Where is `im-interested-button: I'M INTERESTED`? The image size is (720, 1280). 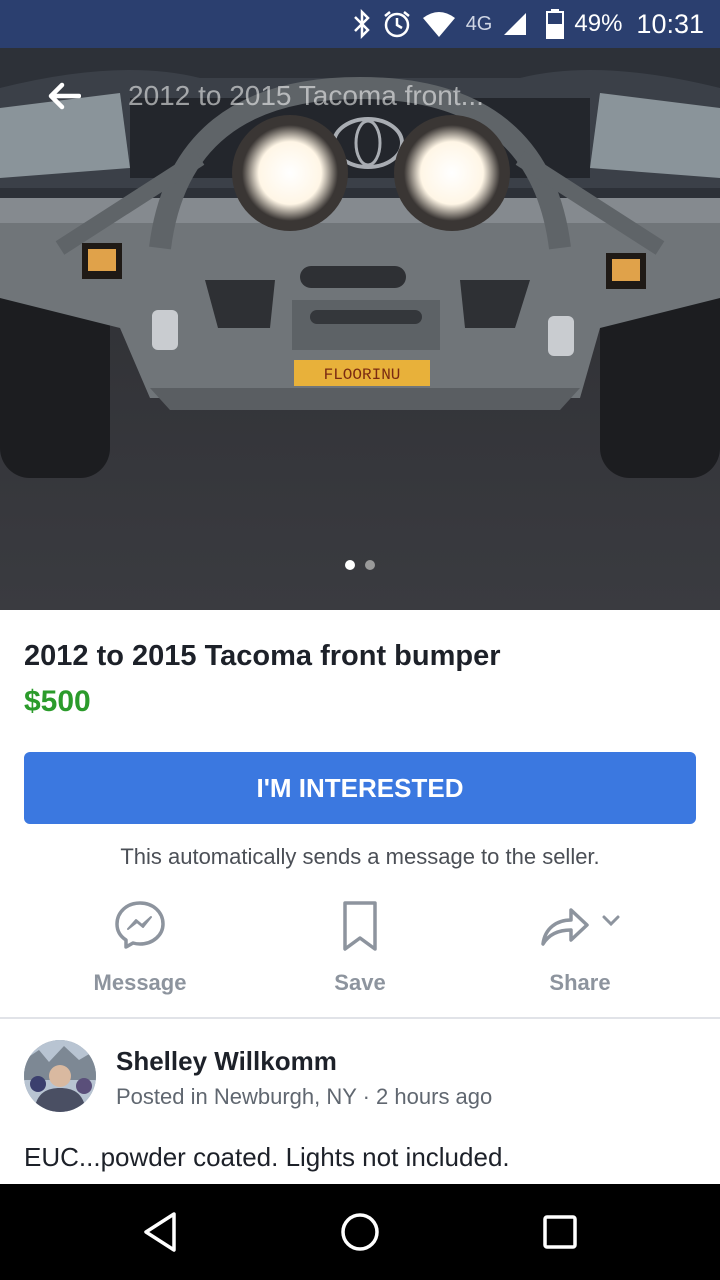 im-interested-button: I'M INTERESTED is located at coordinates (360, 788).